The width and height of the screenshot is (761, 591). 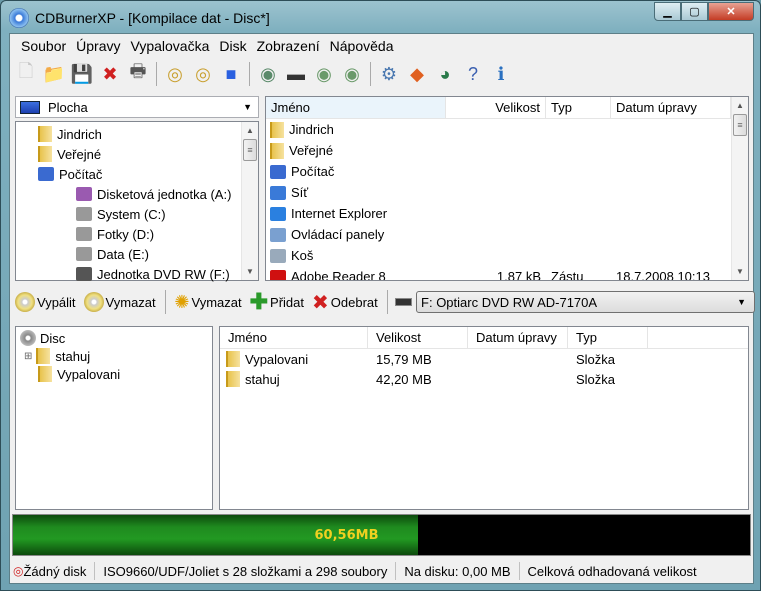 I want to click on tree-item-label: Vypalovani, so click(x=89, y=374).